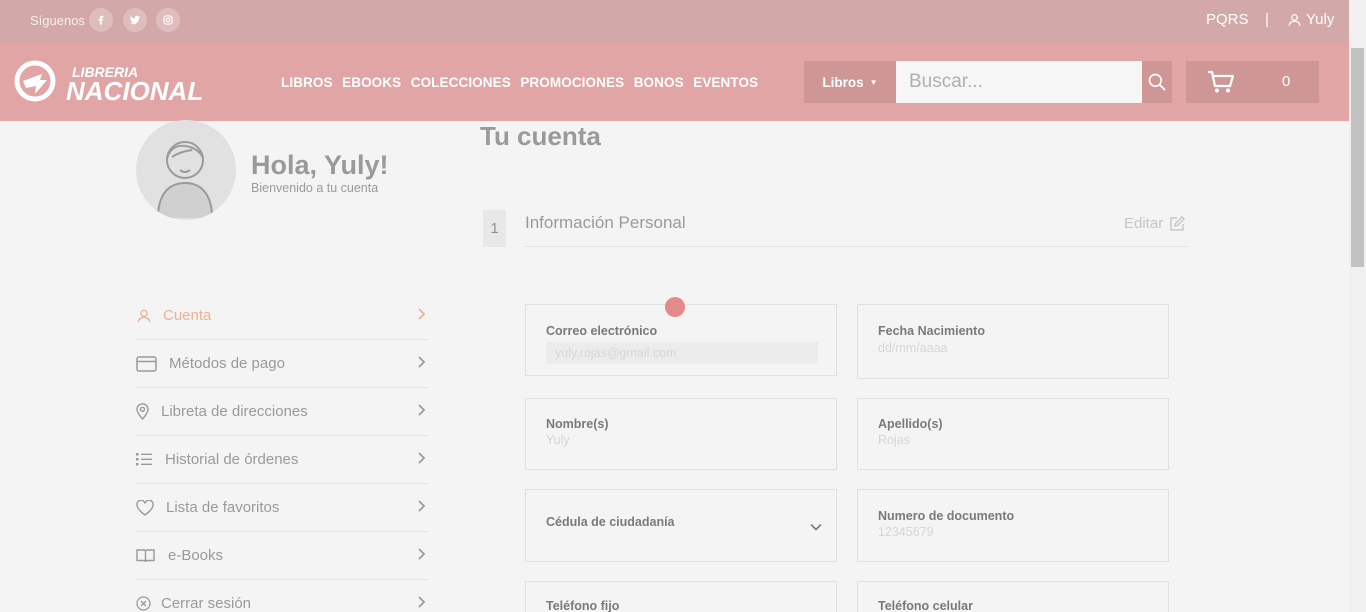  I want to click on edit-icon, so click(1178, 223).